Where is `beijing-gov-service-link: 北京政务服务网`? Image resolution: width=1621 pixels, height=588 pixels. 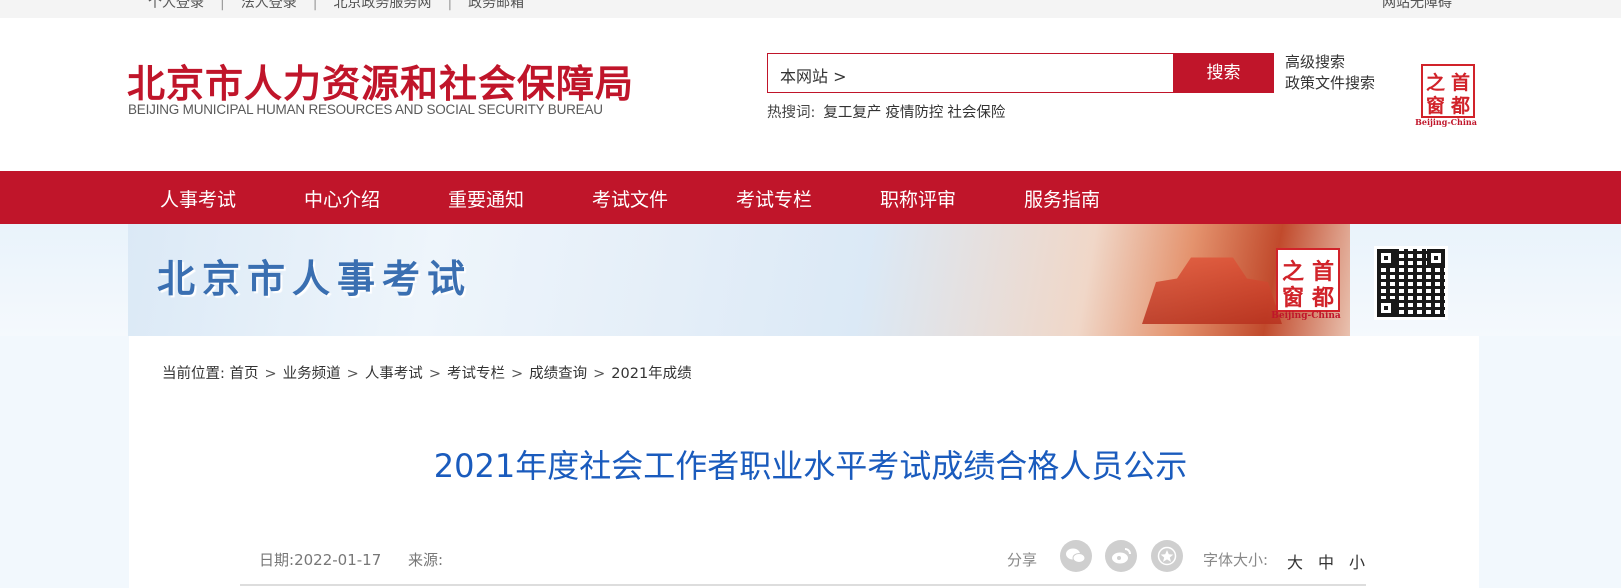
beijing-gov-service-link: 北京政务服务网 is located at coordinates (382, 6).